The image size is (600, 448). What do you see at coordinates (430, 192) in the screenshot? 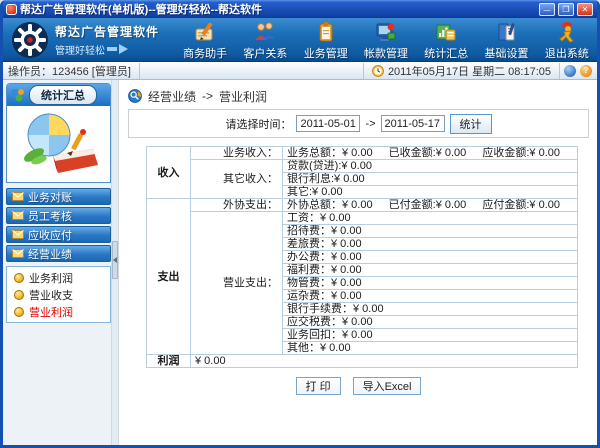
I see `other-income-value: 其它:¥ 0.00` at bounding box center [430, 192].